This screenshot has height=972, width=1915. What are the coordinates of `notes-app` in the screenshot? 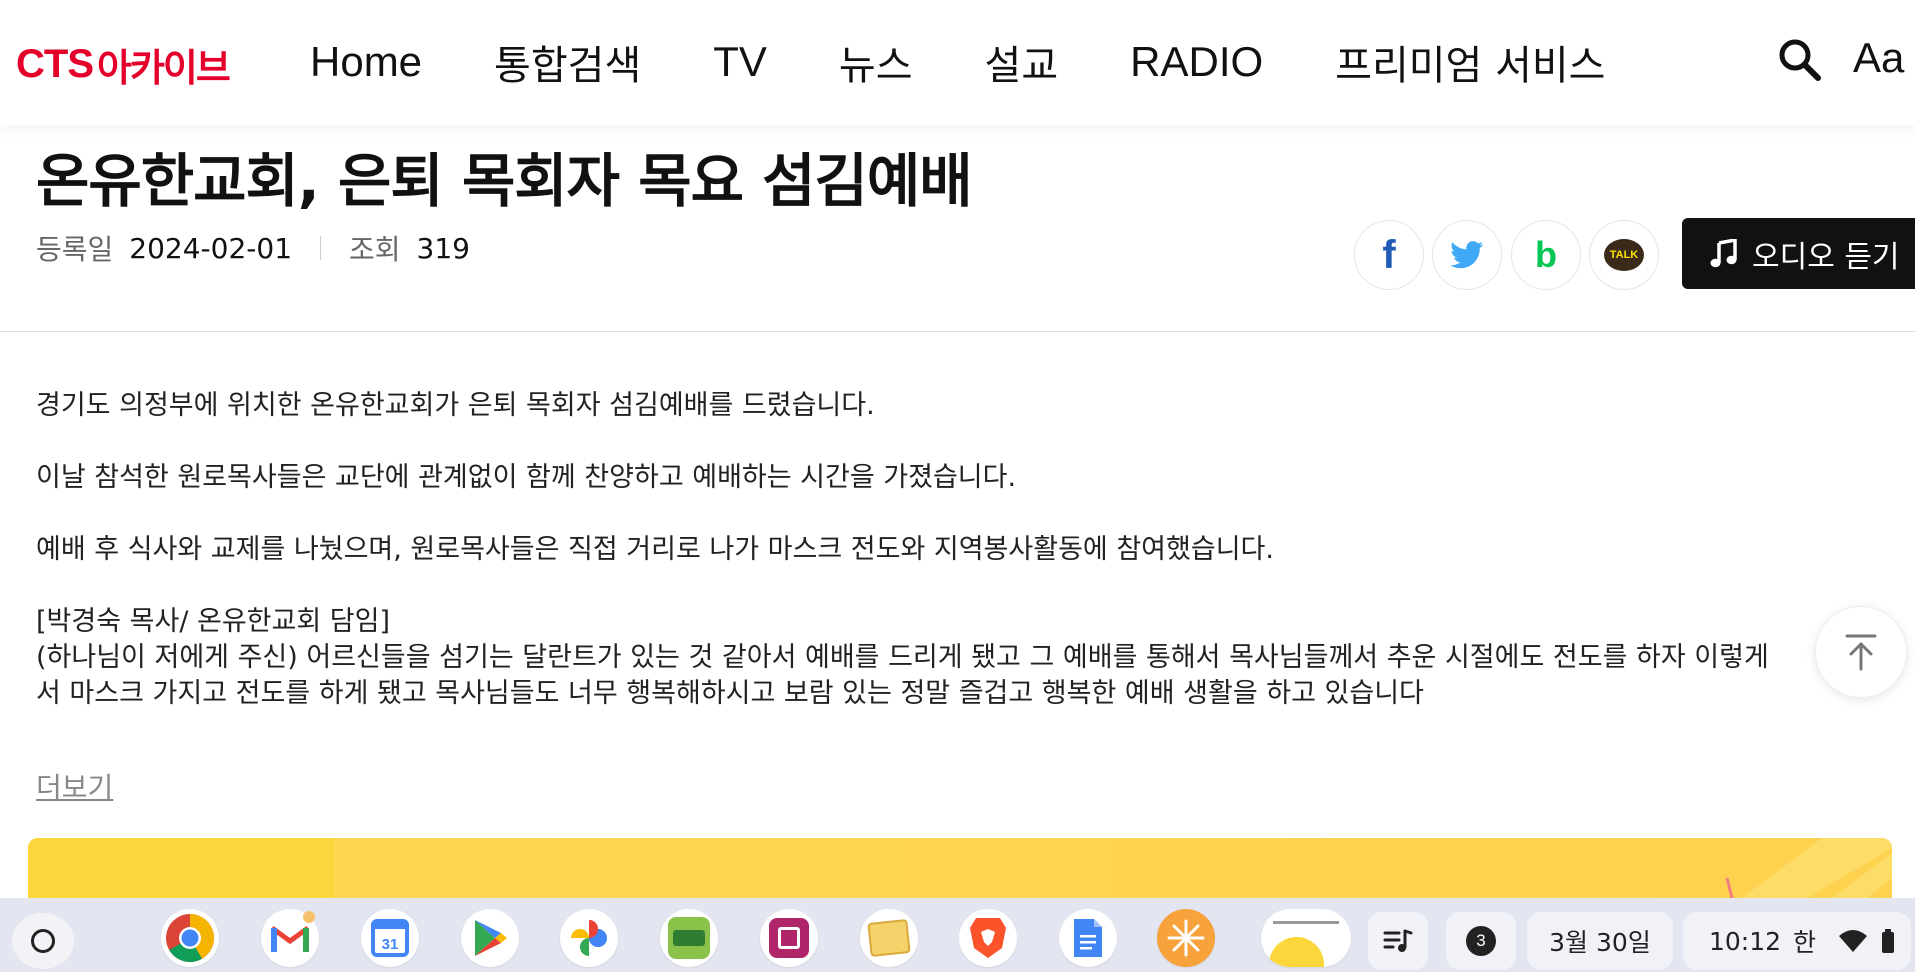 It's located at (889, 938).